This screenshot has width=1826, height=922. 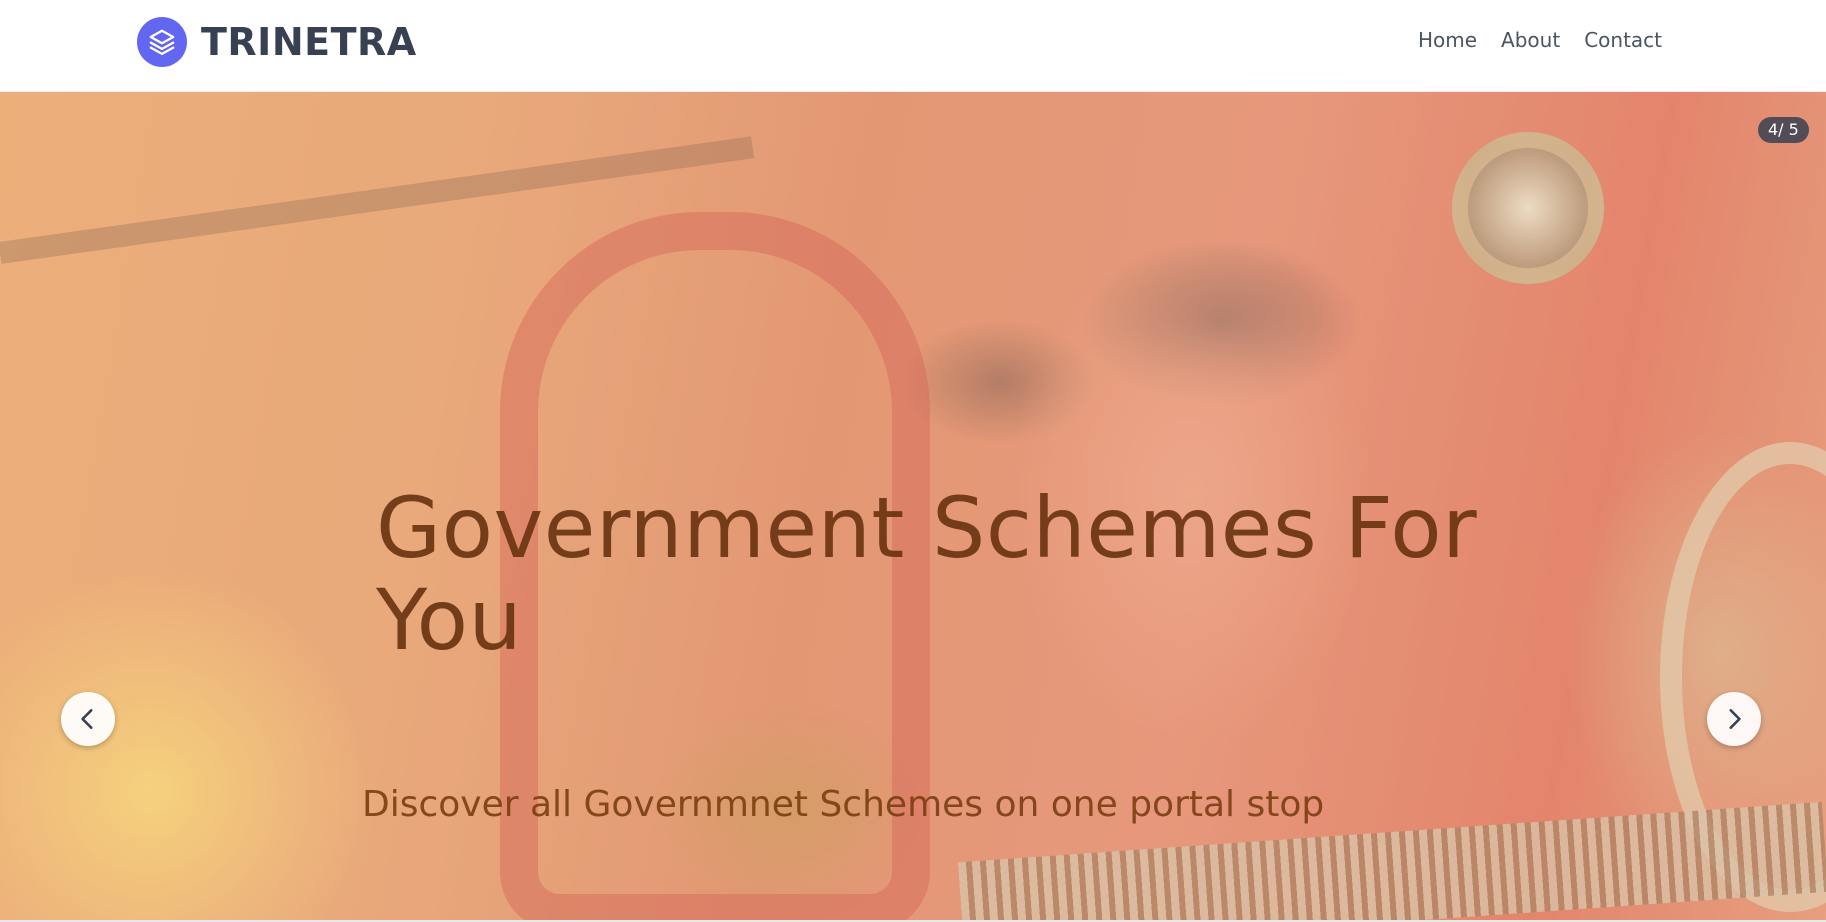 I want to click on brand: TRINETRA, so click(x=277, y=42).